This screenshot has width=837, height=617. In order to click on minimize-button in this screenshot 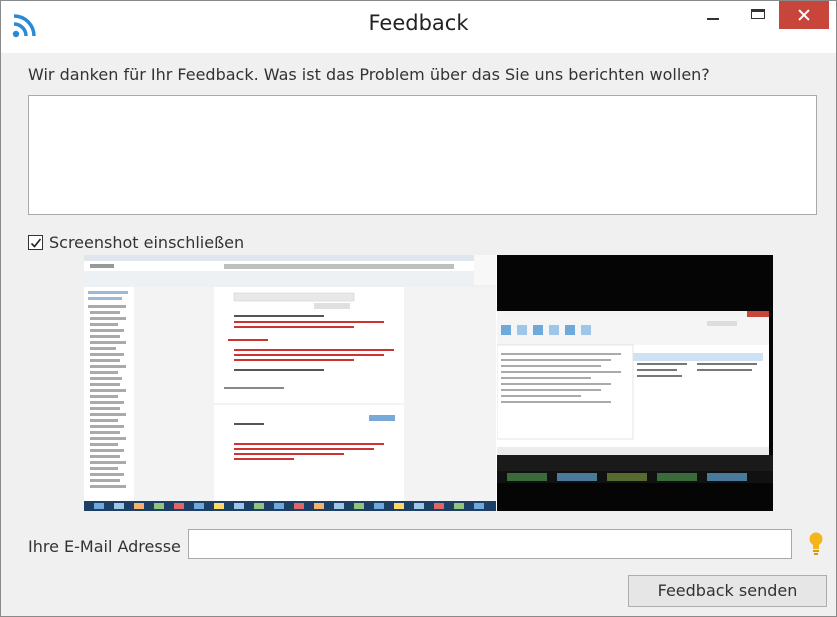, I will do `click(713, 16)`.